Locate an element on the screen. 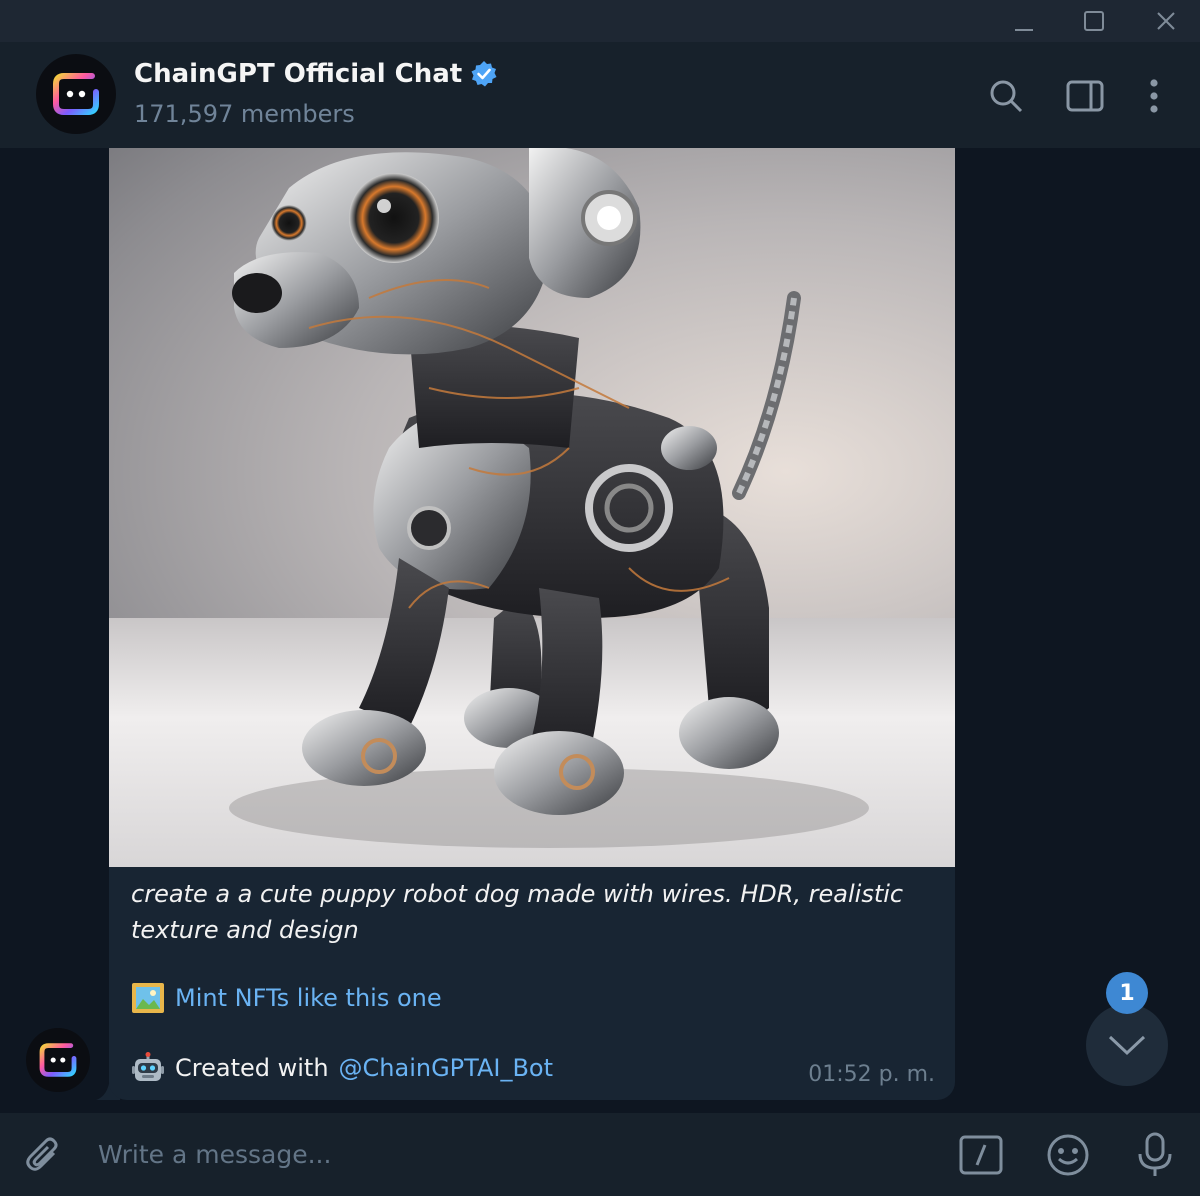  framed-picture-icon is located at coordinates (148, 998).